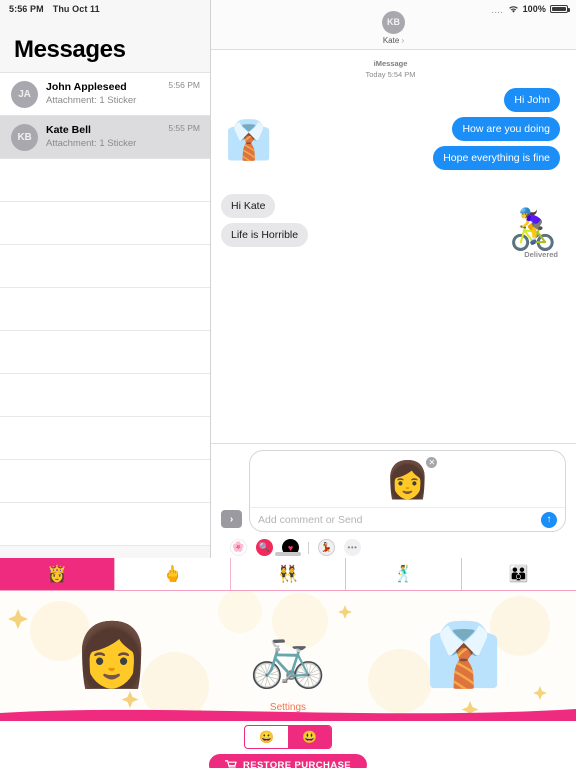 The height and width of the screenshot is (768, 576). What do you see at coordinates (432, 462) in the screenshot?
I see `remove-sticker-icon: ✕` at bounding box center [432, 462].